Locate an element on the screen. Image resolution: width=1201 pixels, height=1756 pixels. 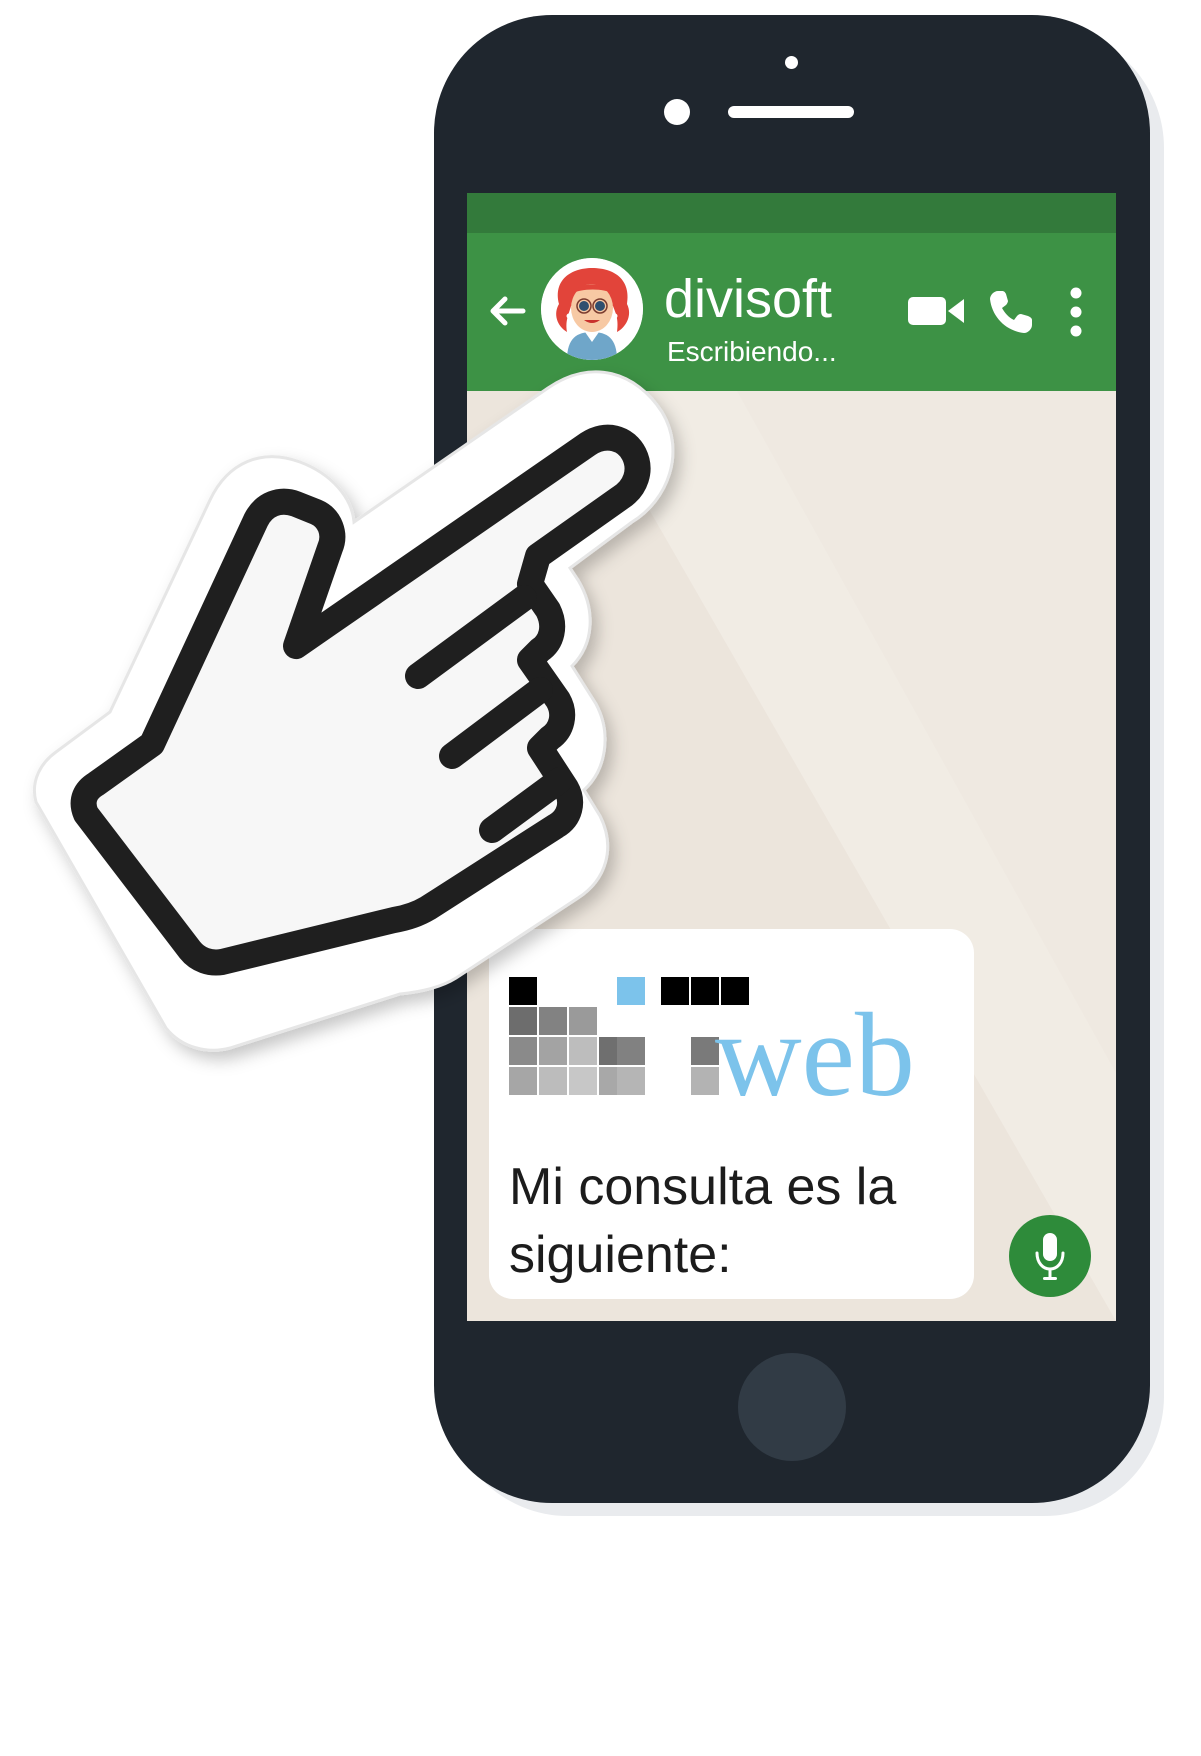
front-sensor is located at coordinates (791, 62).